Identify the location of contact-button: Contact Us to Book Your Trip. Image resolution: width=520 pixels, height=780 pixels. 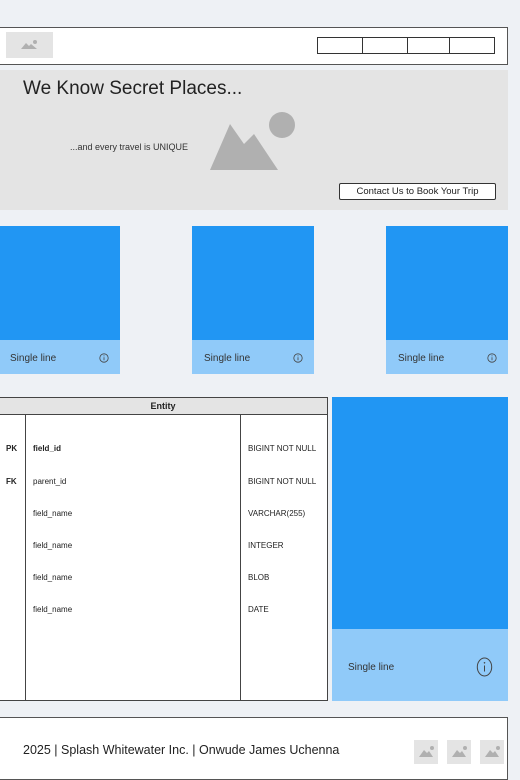
(417, 191).